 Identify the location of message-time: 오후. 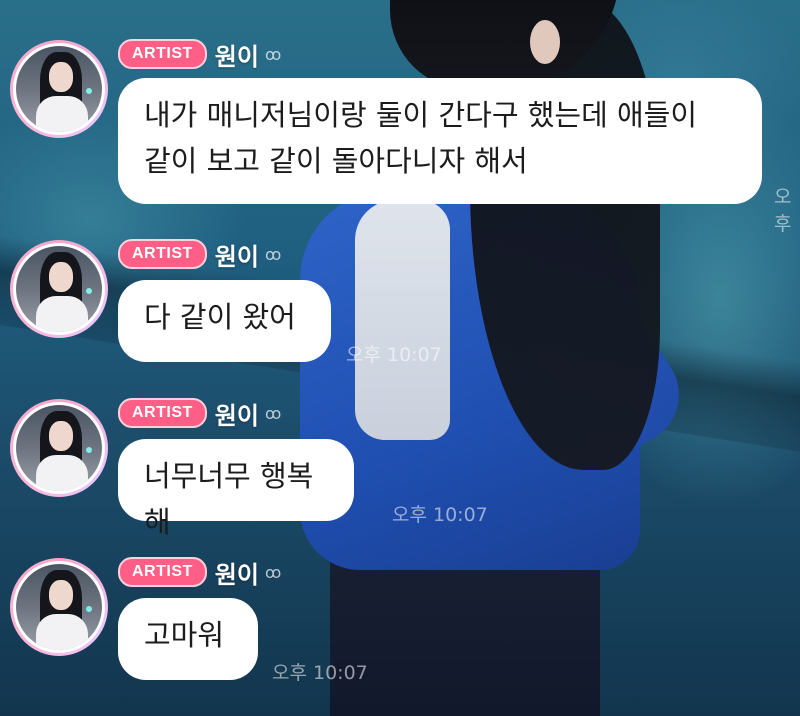
(783, 210).